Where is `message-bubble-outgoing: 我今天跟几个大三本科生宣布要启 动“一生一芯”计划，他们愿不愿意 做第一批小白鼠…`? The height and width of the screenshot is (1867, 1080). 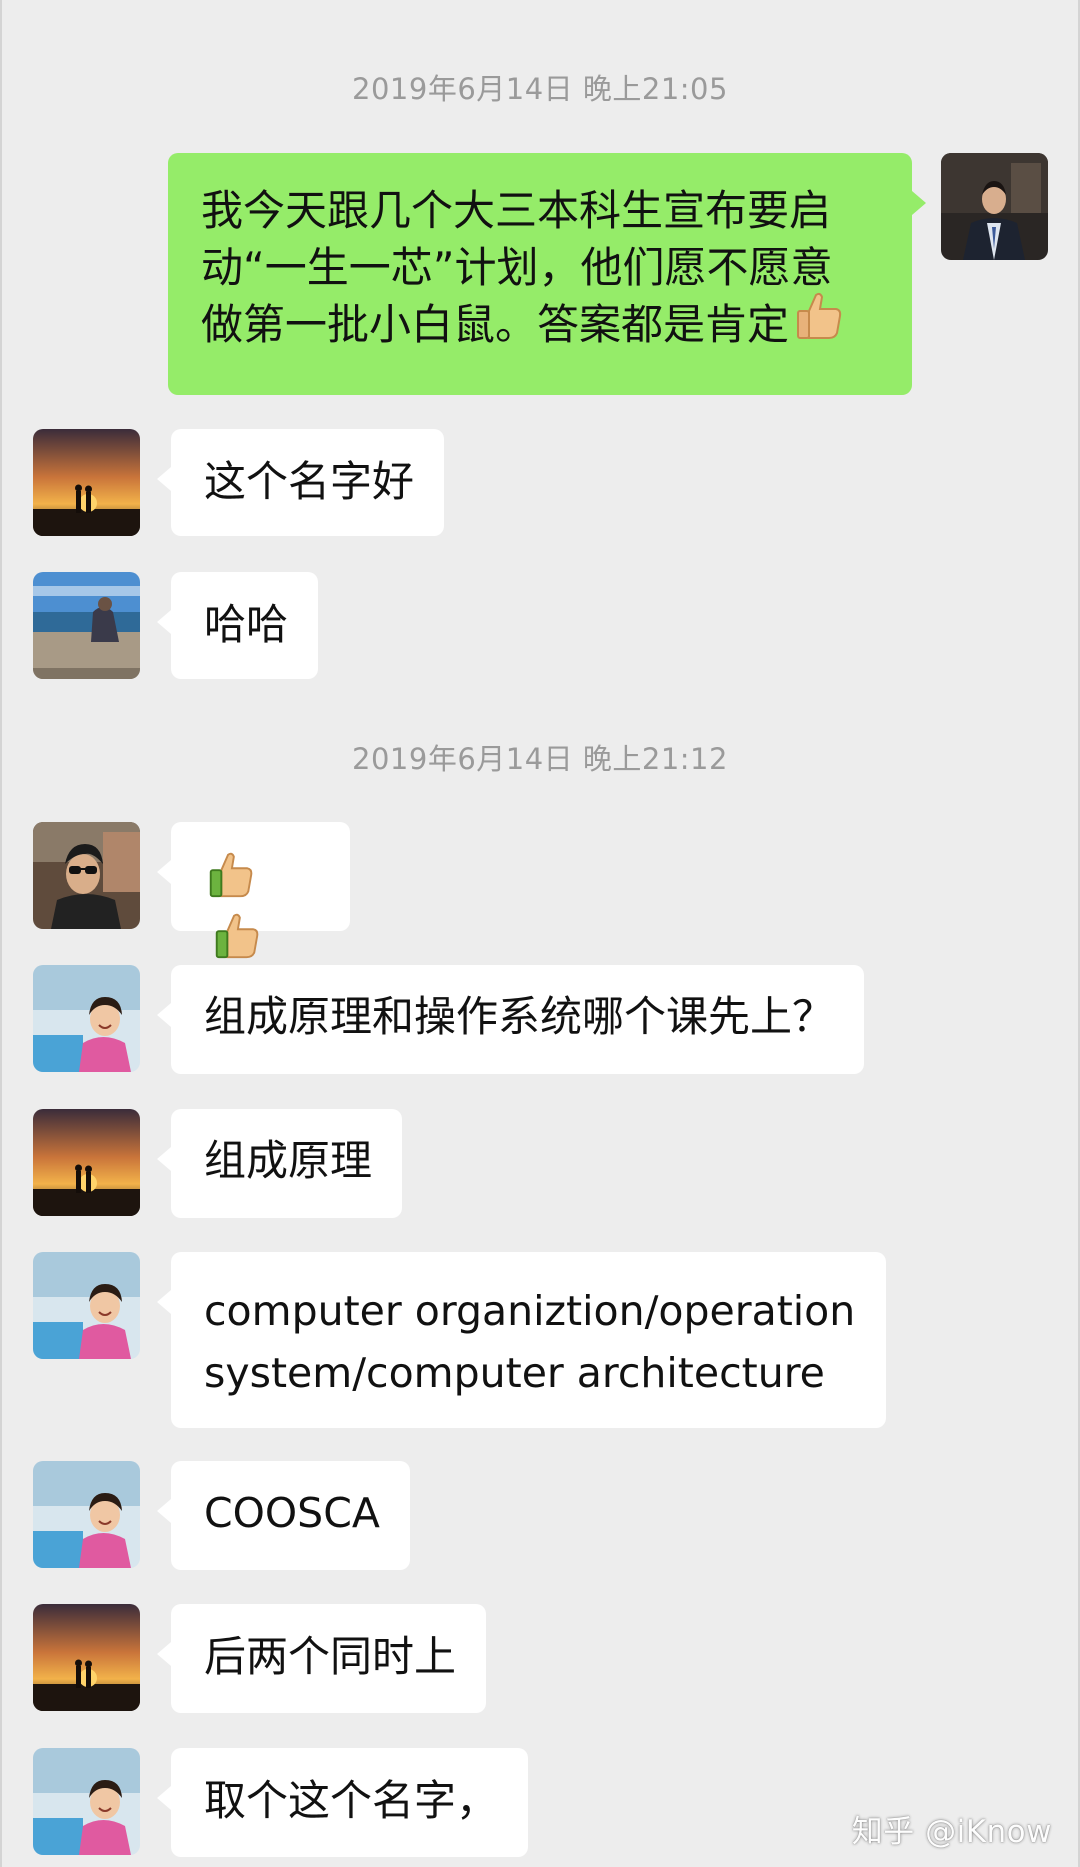 message-bubble-outgoing: 我今天跟几个大三本科生宣布要启 动“一生一芯”计划，他们愿不愿意 做第一批小白鼠… is located at coordinates (547, 274).